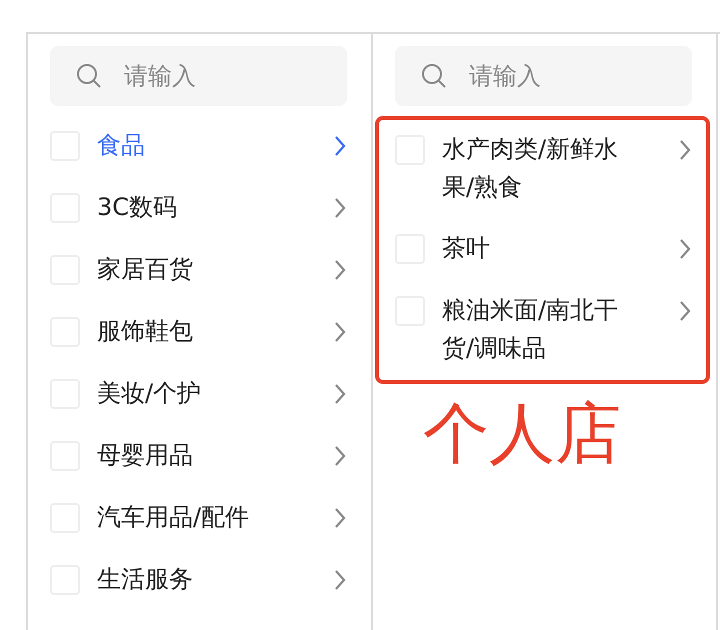 The image size is (720, 630). I want to click on category-item: 水产肉类/新鲜水果/熟食, so click(542, 168).